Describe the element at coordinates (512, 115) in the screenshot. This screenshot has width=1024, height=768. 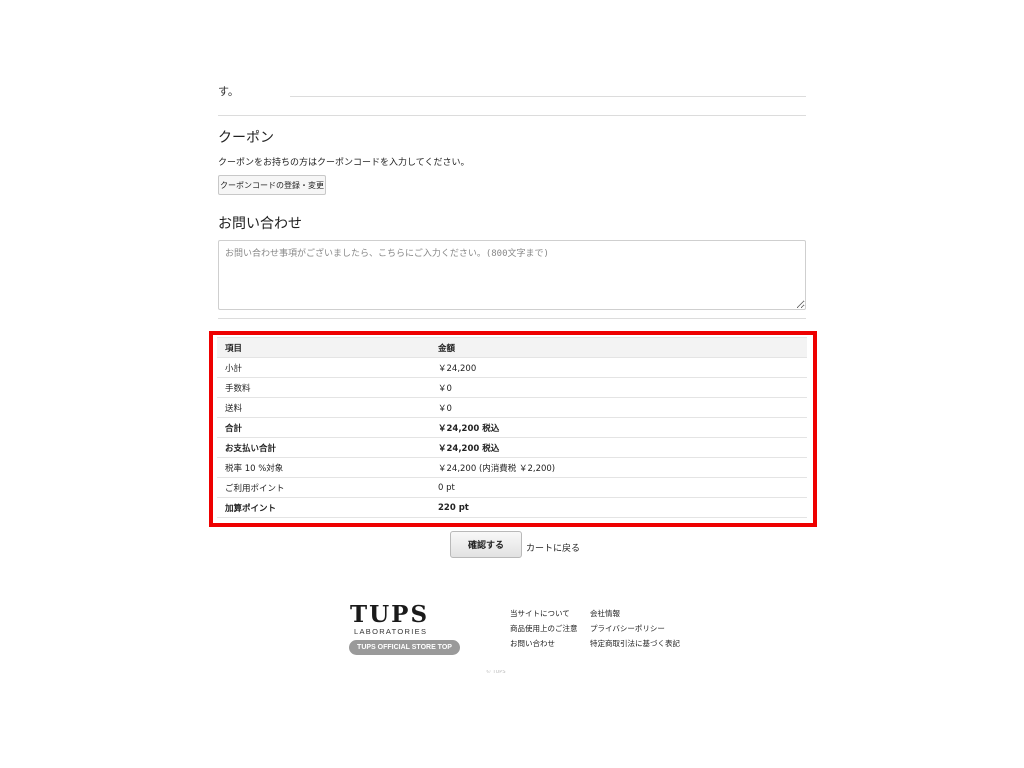
I see `section-divider-top` at that location.